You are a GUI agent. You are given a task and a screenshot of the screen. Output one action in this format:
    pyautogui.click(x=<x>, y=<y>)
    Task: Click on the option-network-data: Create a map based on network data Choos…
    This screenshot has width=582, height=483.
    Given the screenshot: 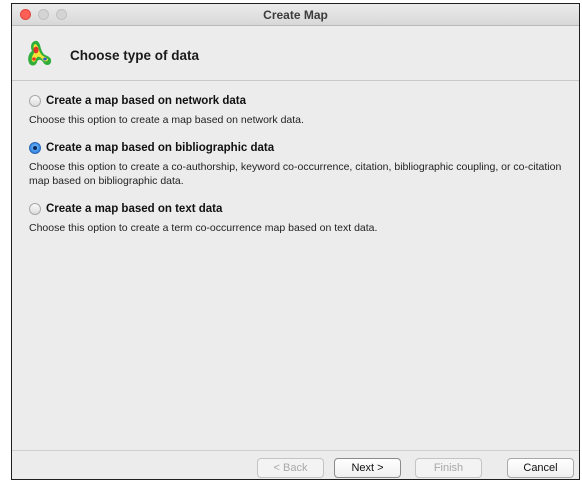 What is the action you would take?
    pyautogui.click(x=301, y=110)
    